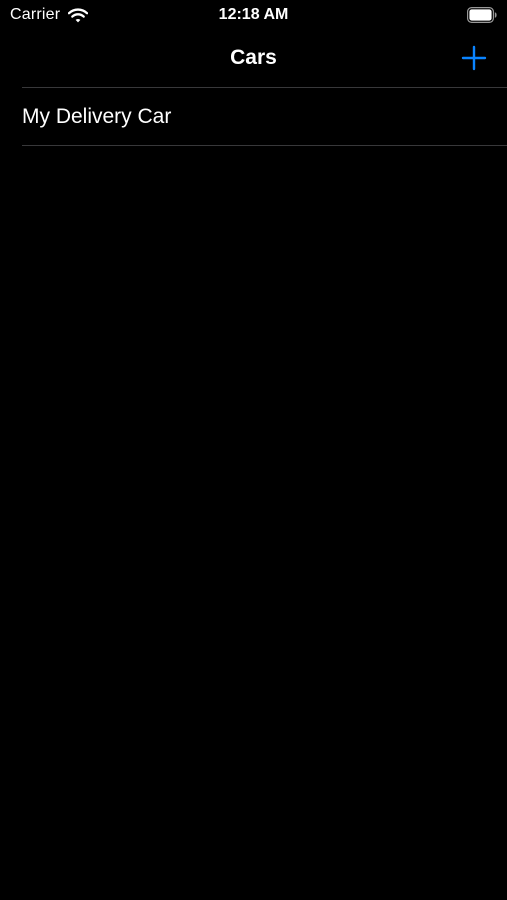  I want to click on car-list: My Delivery Car, so click(253, 117).